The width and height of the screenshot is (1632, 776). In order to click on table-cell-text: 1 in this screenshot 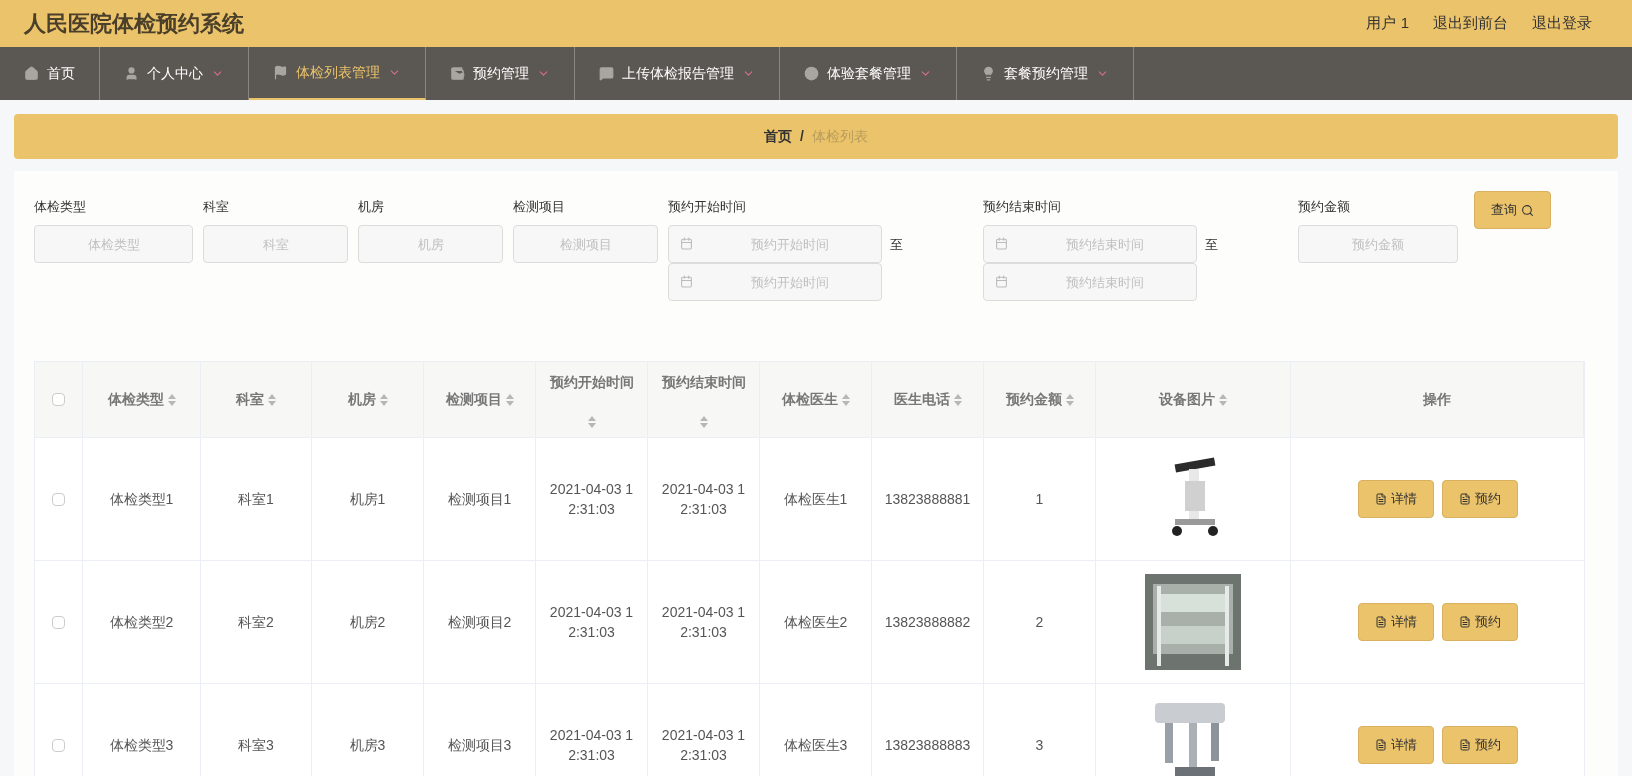, I will do `click(1039, 499)`.